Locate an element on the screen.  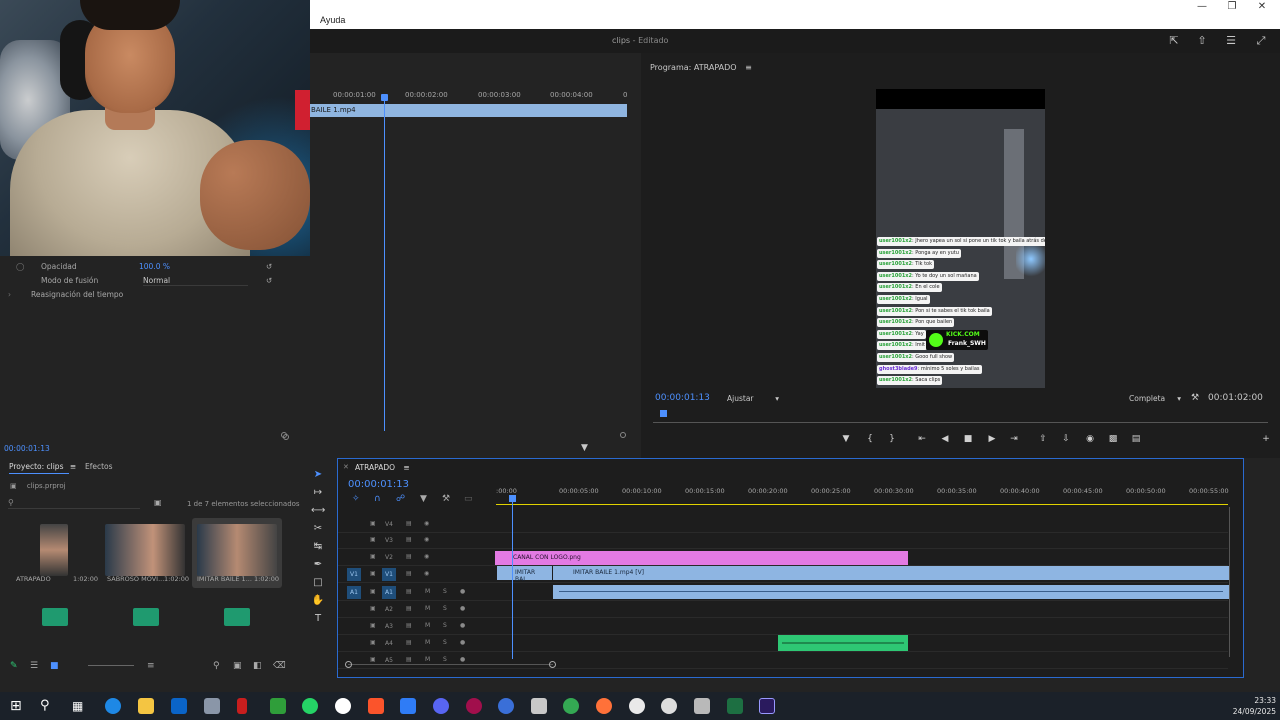
clip-canal-logo: CANAL CON LOGO.png is located at coordinates (701, 558).